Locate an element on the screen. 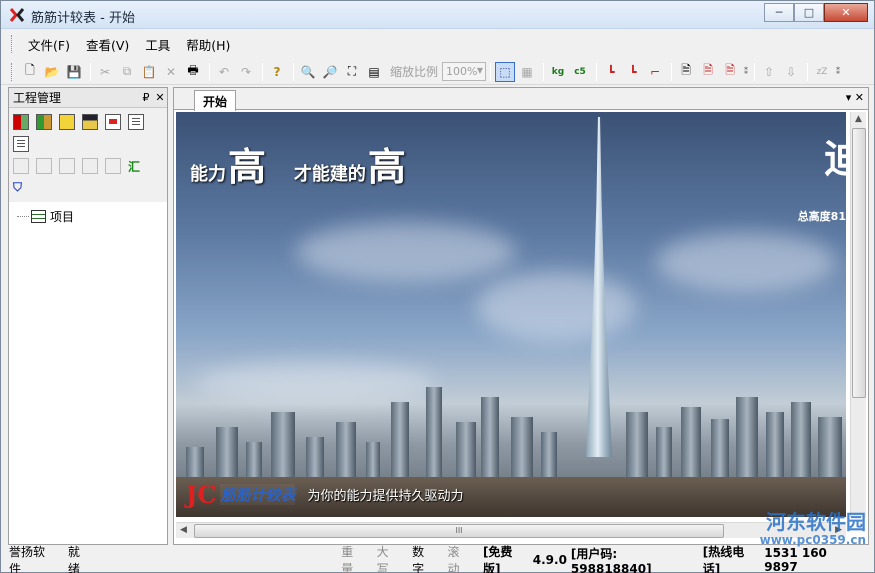  rename-icon is located at coordinates (113, 166).